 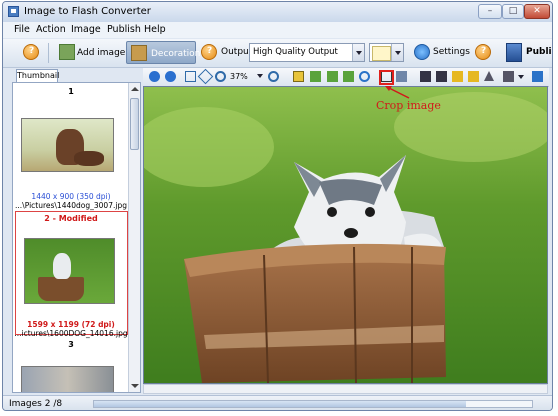 I want to click on flip-vertical-icon, so click(x=315, y=76).